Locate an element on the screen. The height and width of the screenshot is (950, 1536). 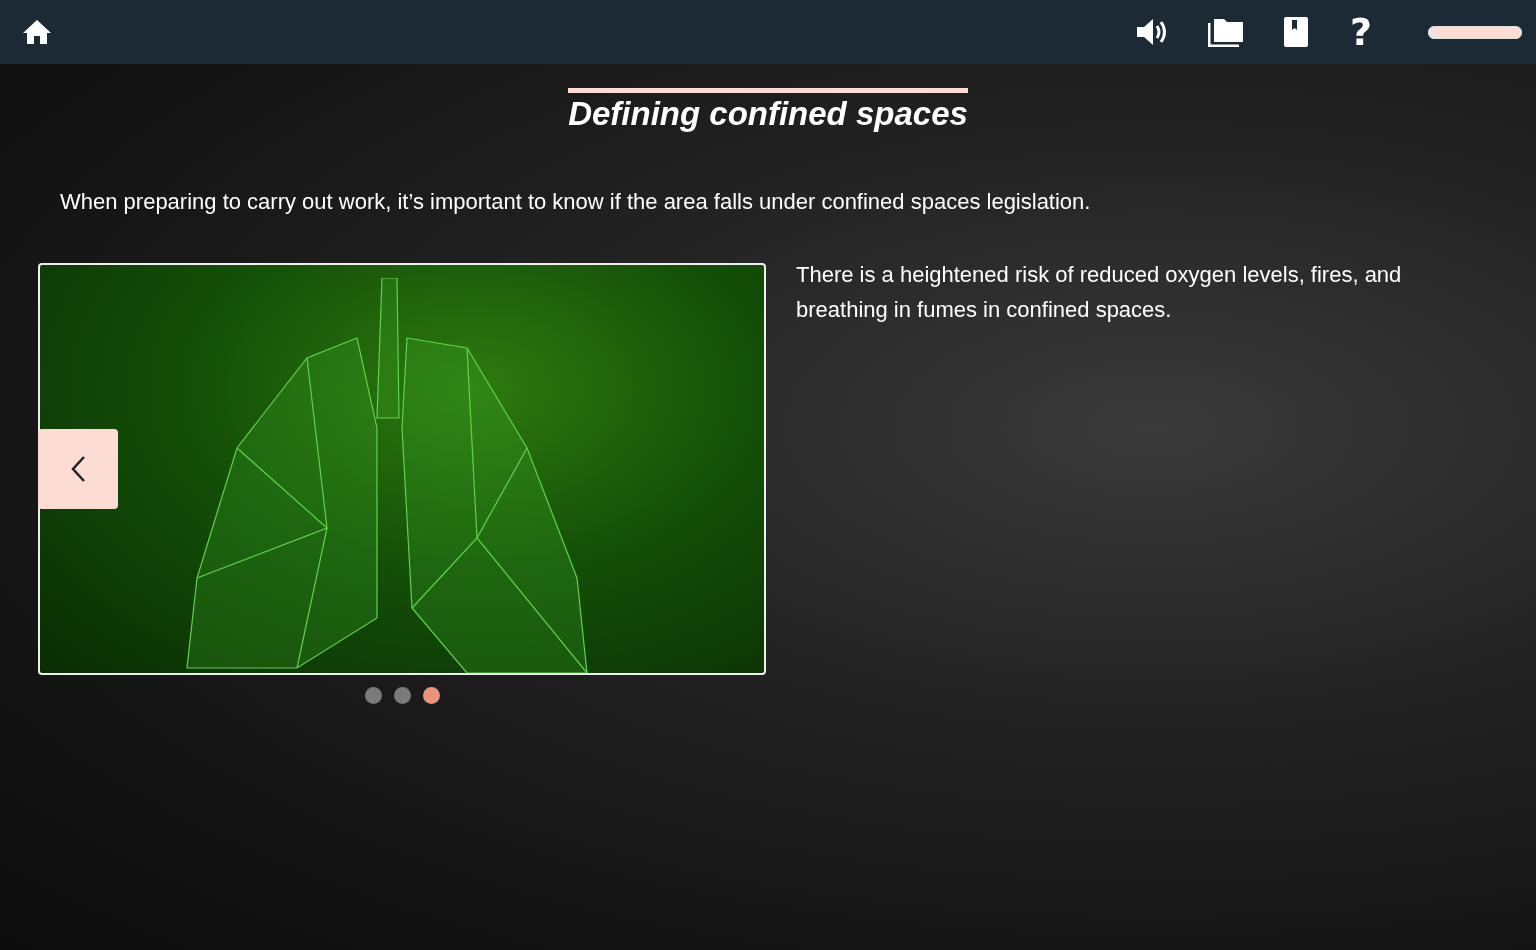
glossary-button is located at coordinates (1295, 32).